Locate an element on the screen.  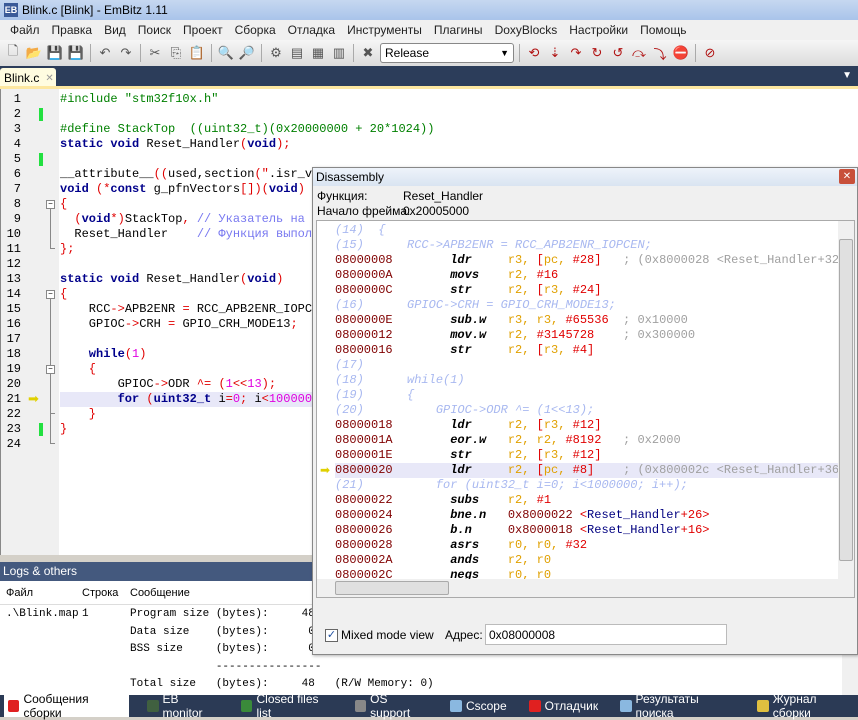
toolbar-separator is located at coordinates (140, 53).